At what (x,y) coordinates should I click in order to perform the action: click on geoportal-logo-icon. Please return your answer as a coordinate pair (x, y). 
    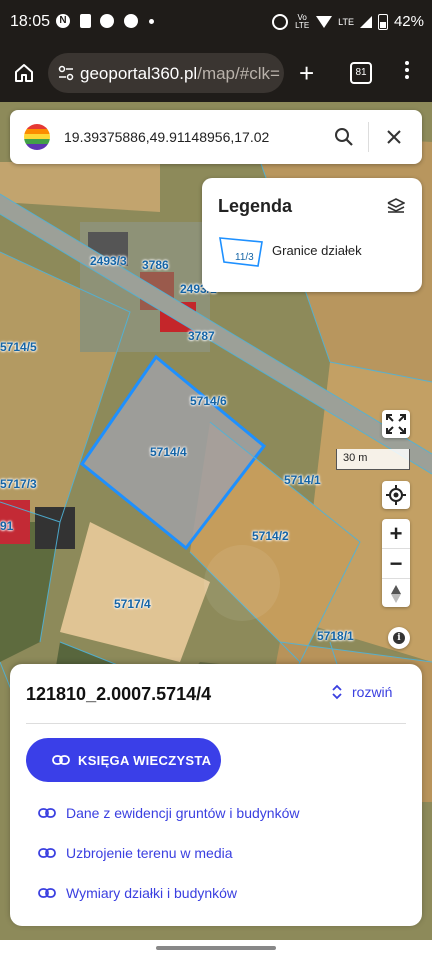
    Looking at the image, I should click on (37, 137).